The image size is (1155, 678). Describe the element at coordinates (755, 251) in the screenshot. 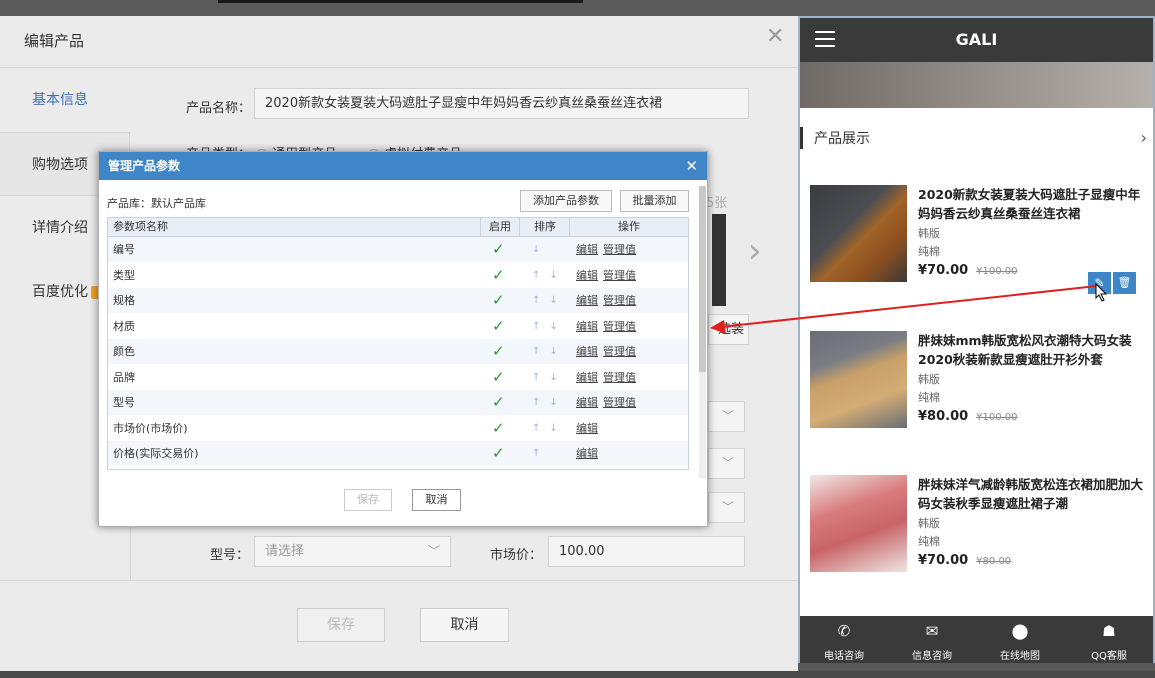

I see `chevron-right-icon: ›` at that location.